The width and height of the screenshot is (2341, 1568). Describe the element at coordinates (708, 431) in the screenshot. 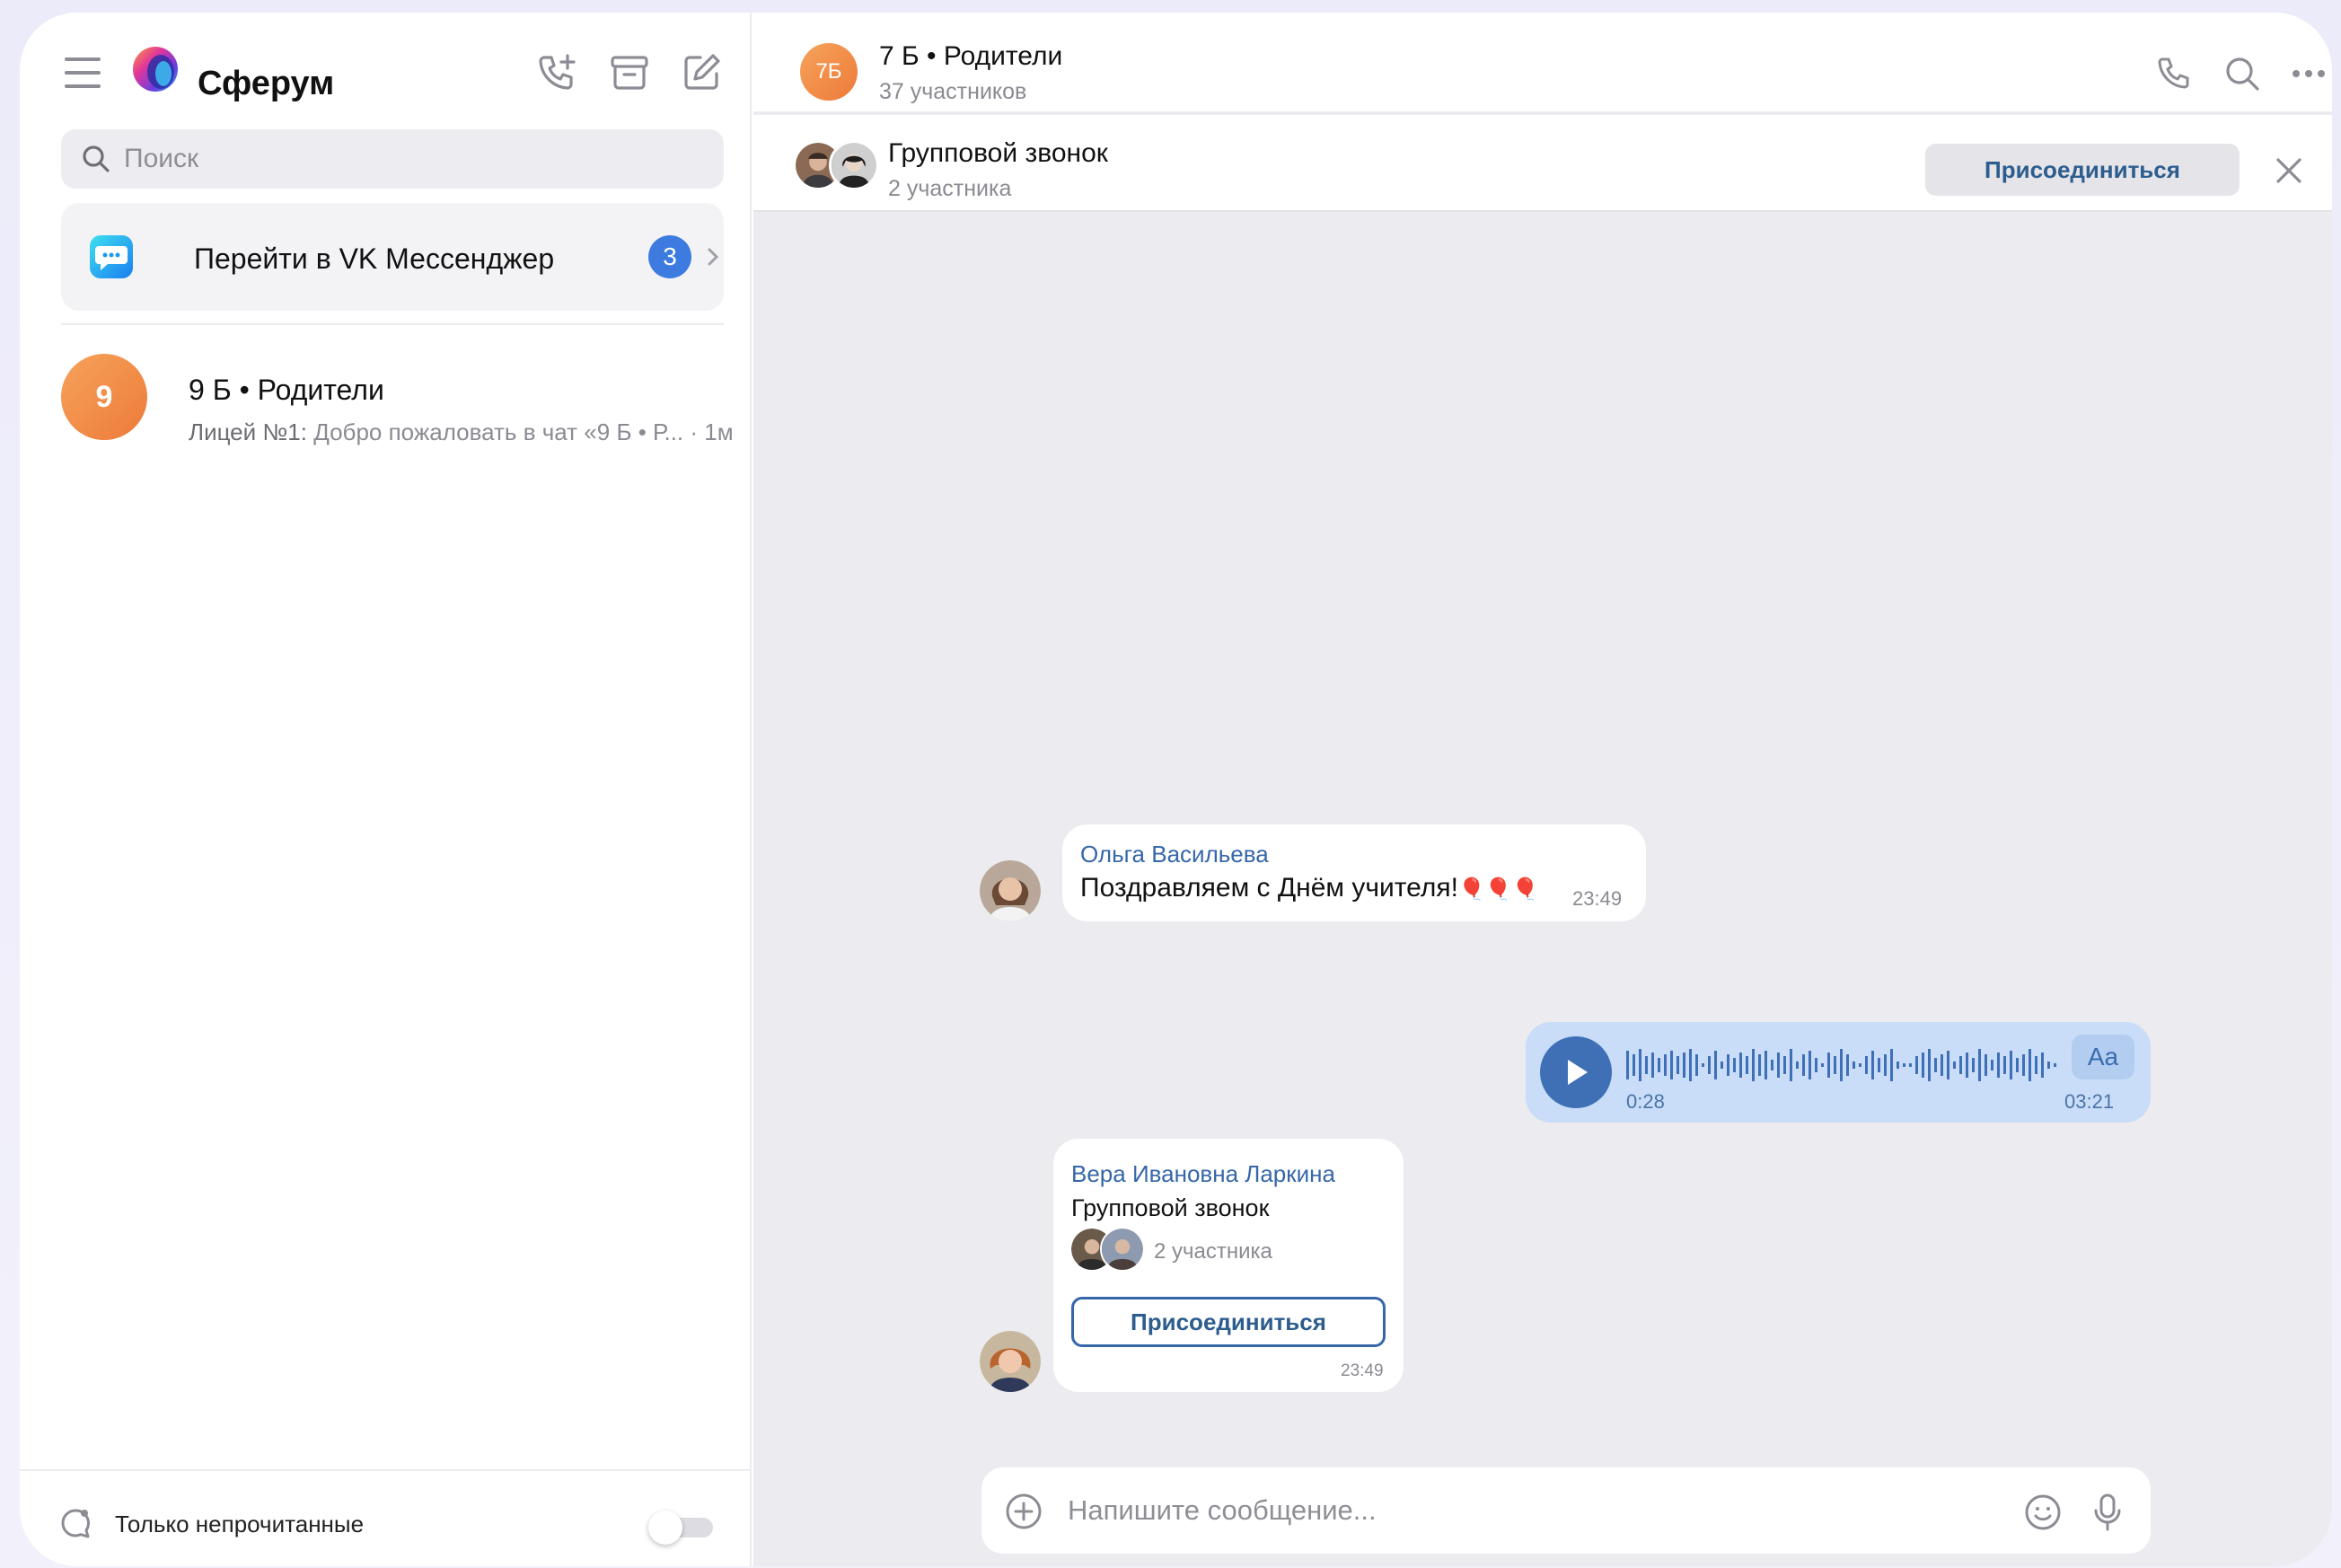

I see `chat-time: · 1м` at that location.